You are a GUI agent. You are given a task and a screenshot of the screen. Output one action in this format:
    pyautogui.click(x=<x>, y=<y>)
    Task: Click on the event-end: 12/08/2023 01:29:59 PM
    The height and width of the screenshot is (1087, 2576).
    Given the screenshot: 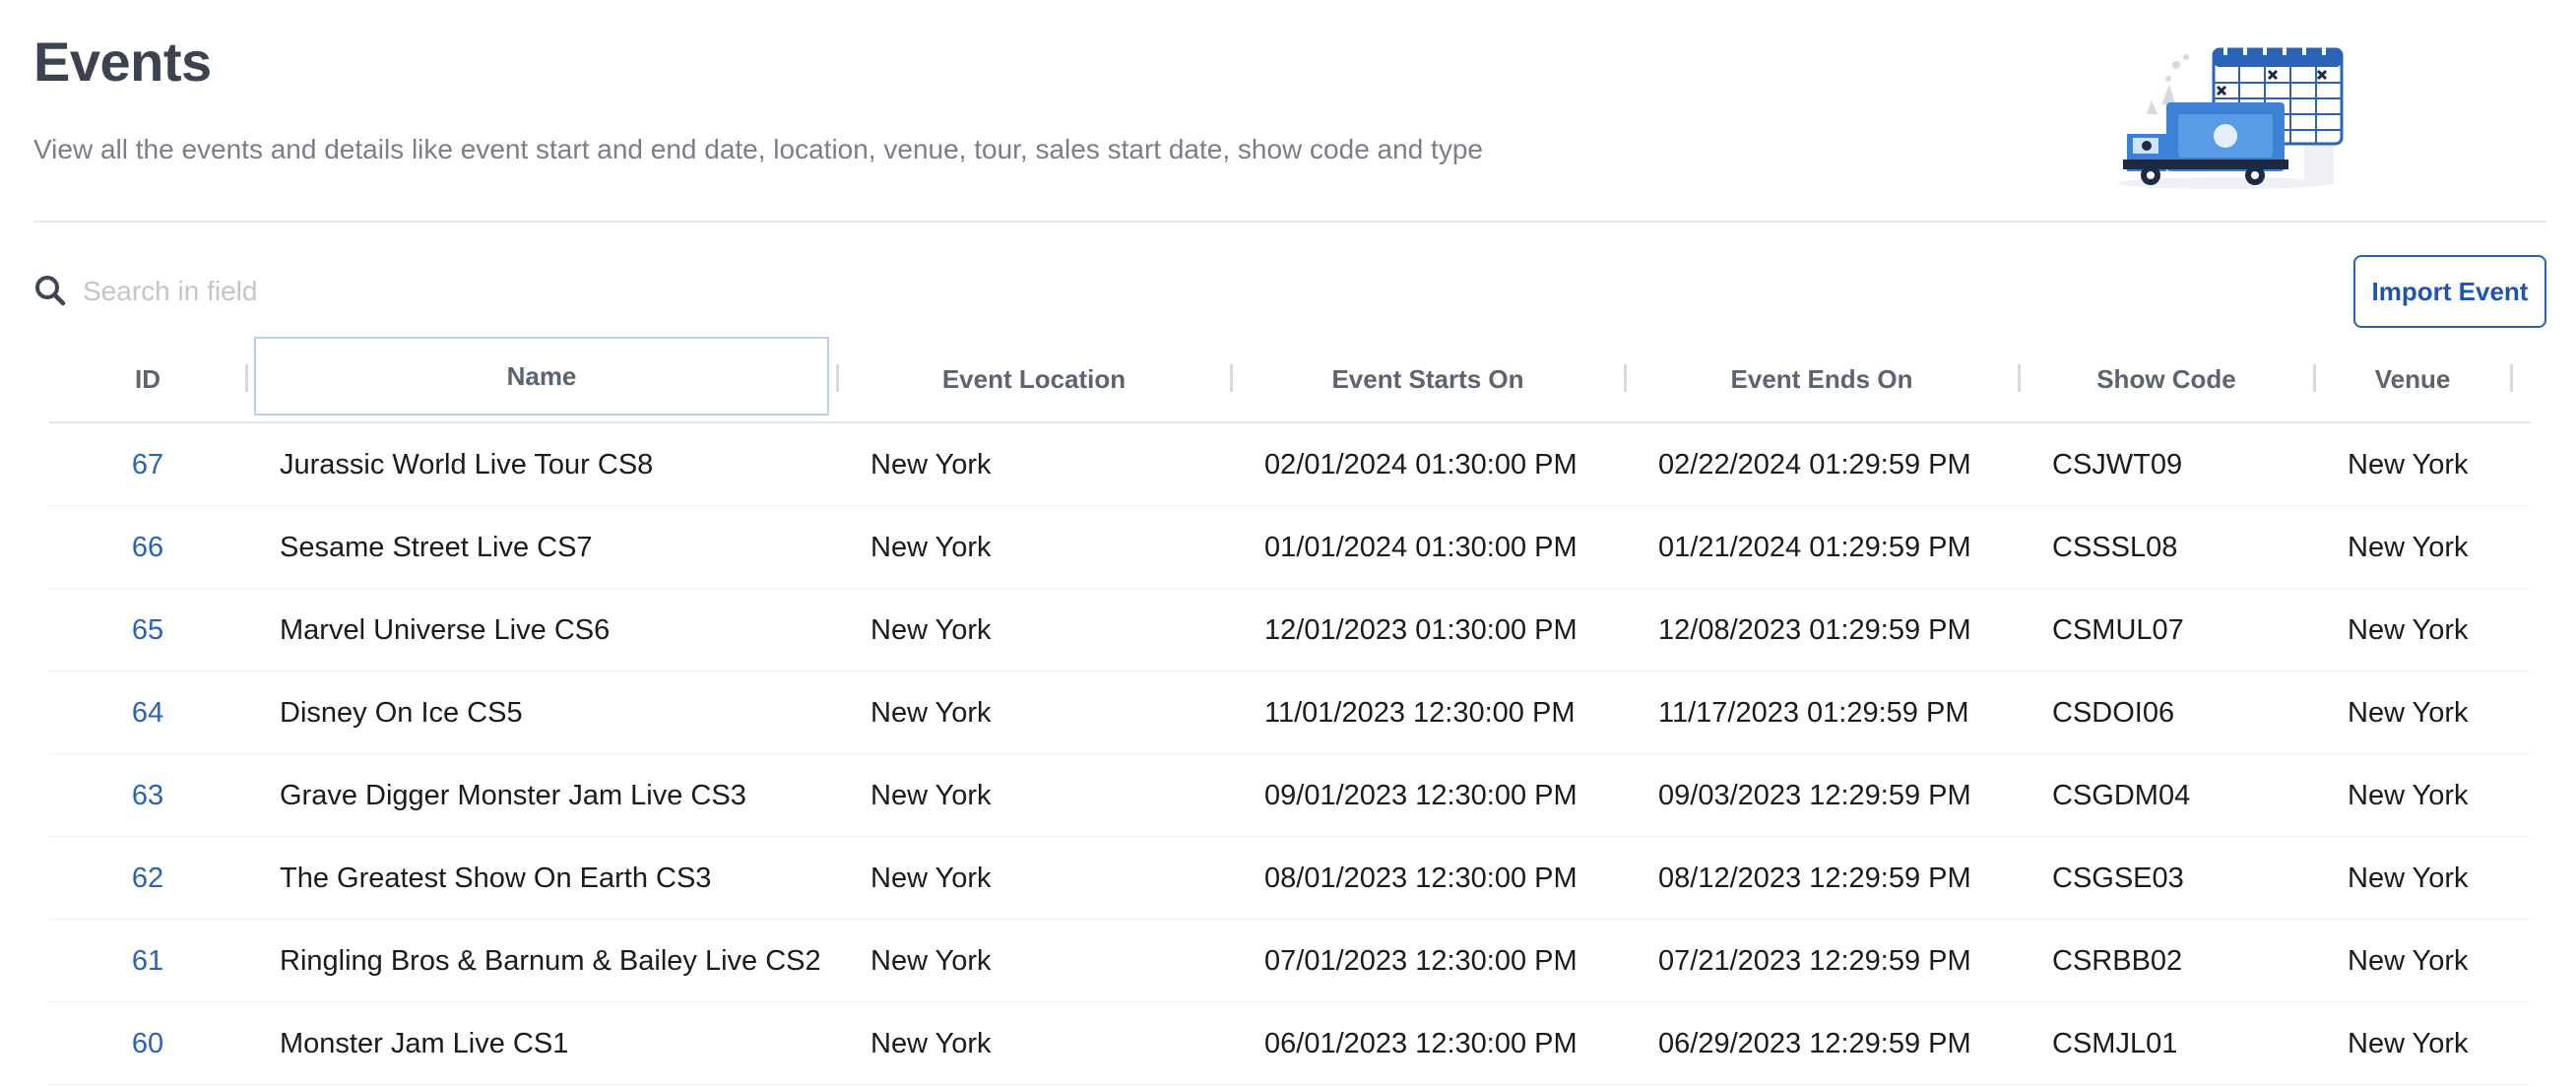 What is the action you would take?
    pyautogui.click(x=1814, y=629)
    